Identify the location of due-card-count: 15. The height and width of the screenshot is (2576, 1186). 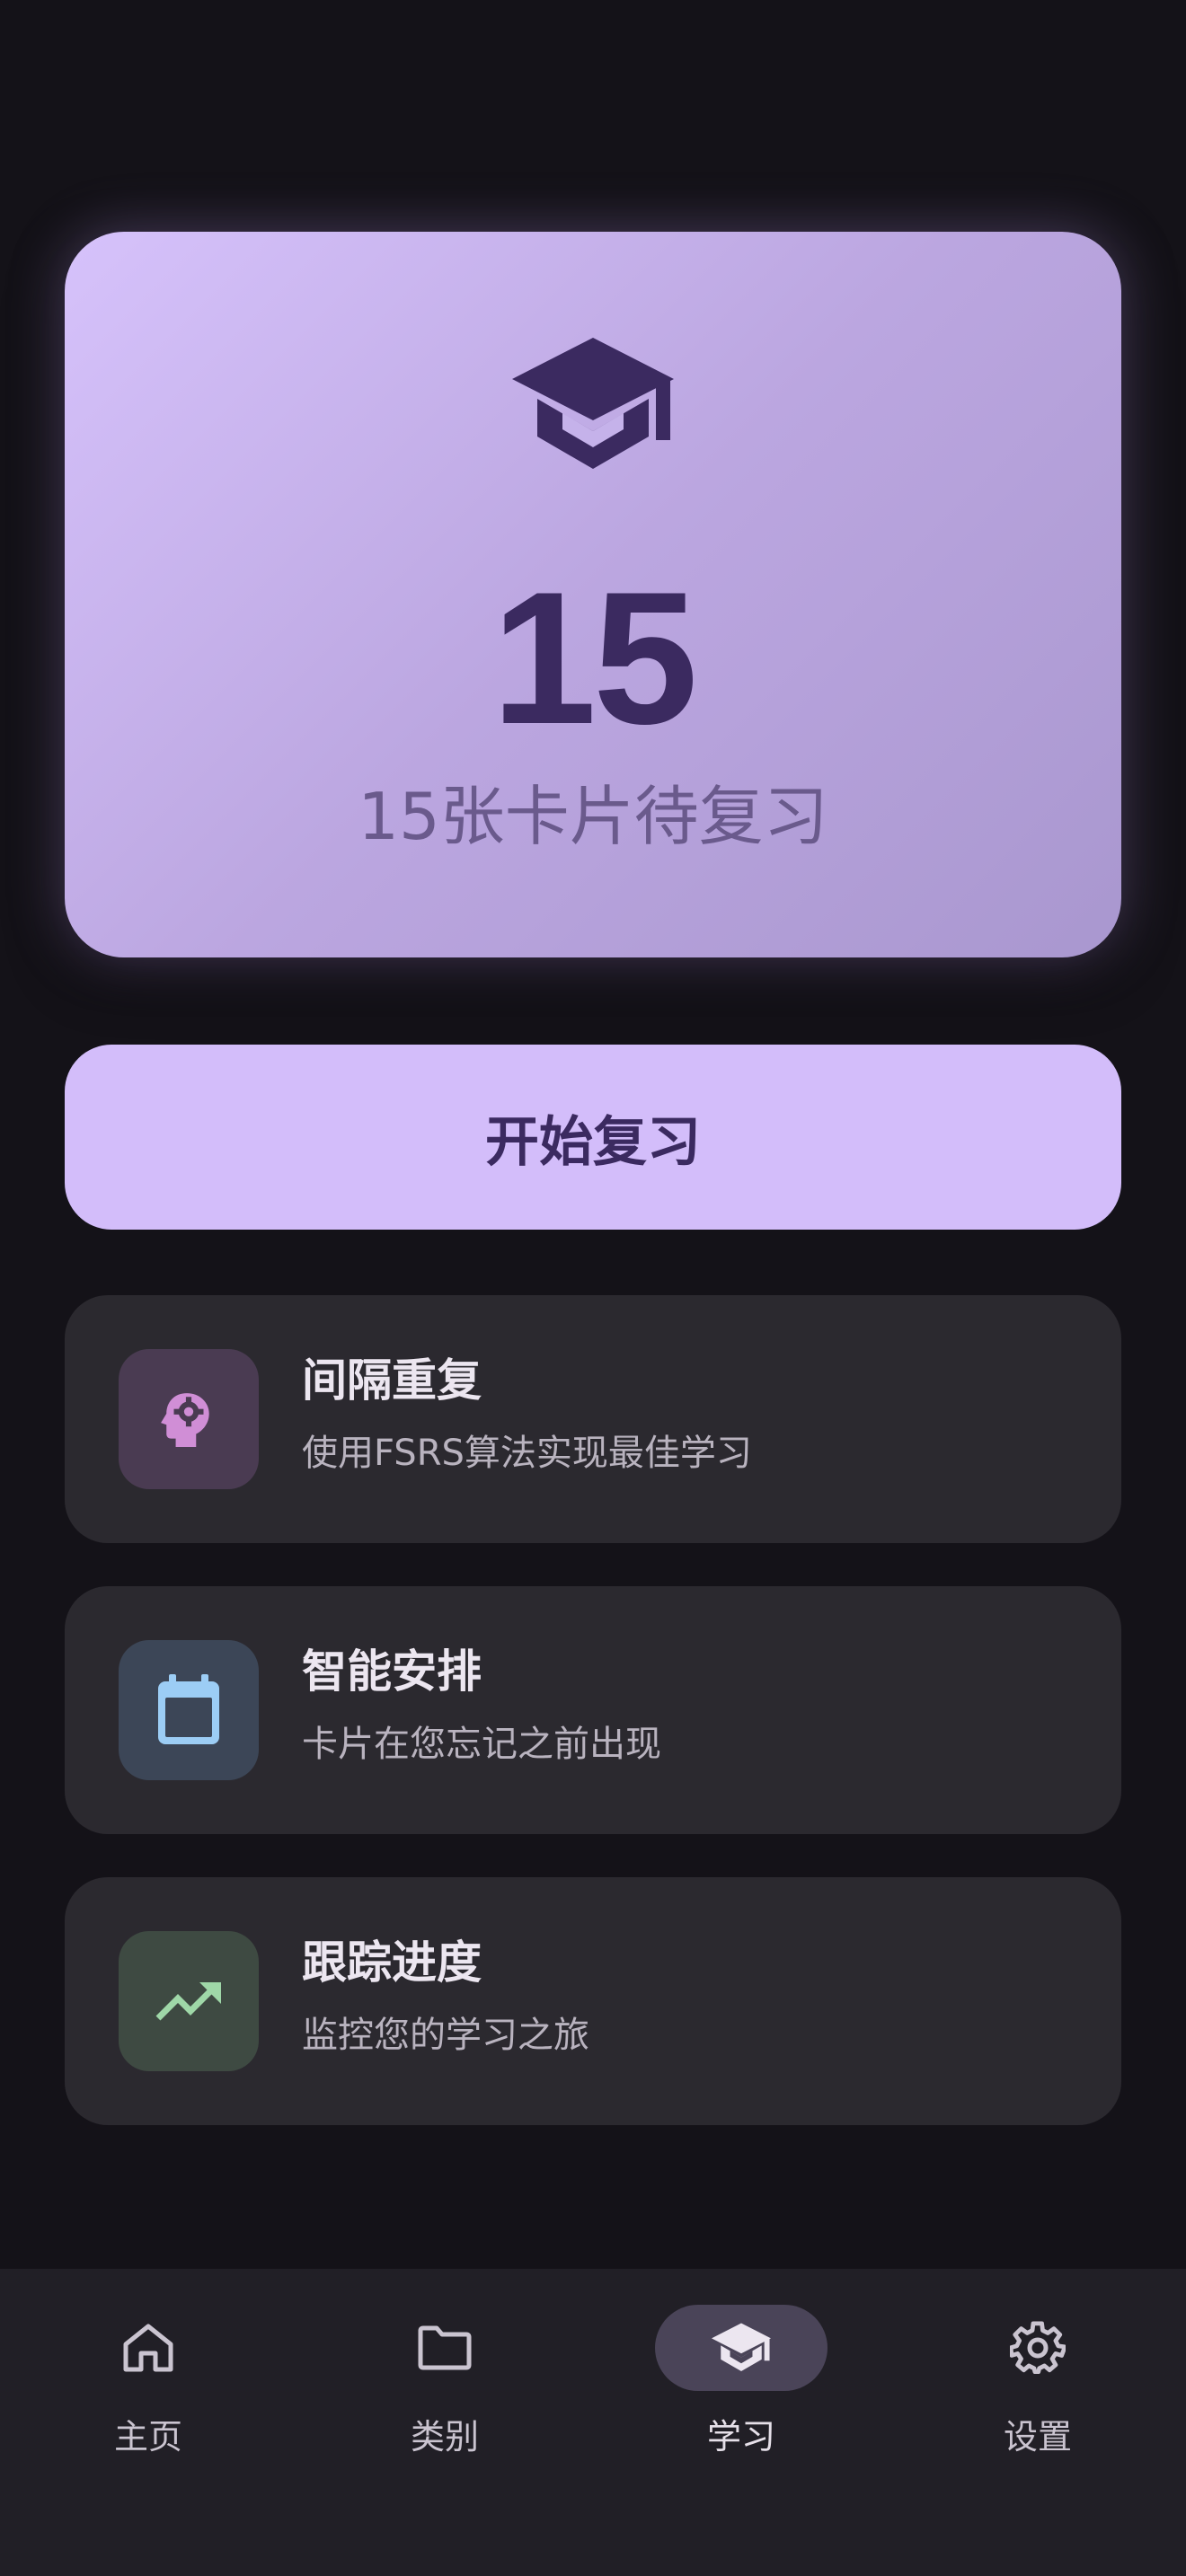
(594, 657).